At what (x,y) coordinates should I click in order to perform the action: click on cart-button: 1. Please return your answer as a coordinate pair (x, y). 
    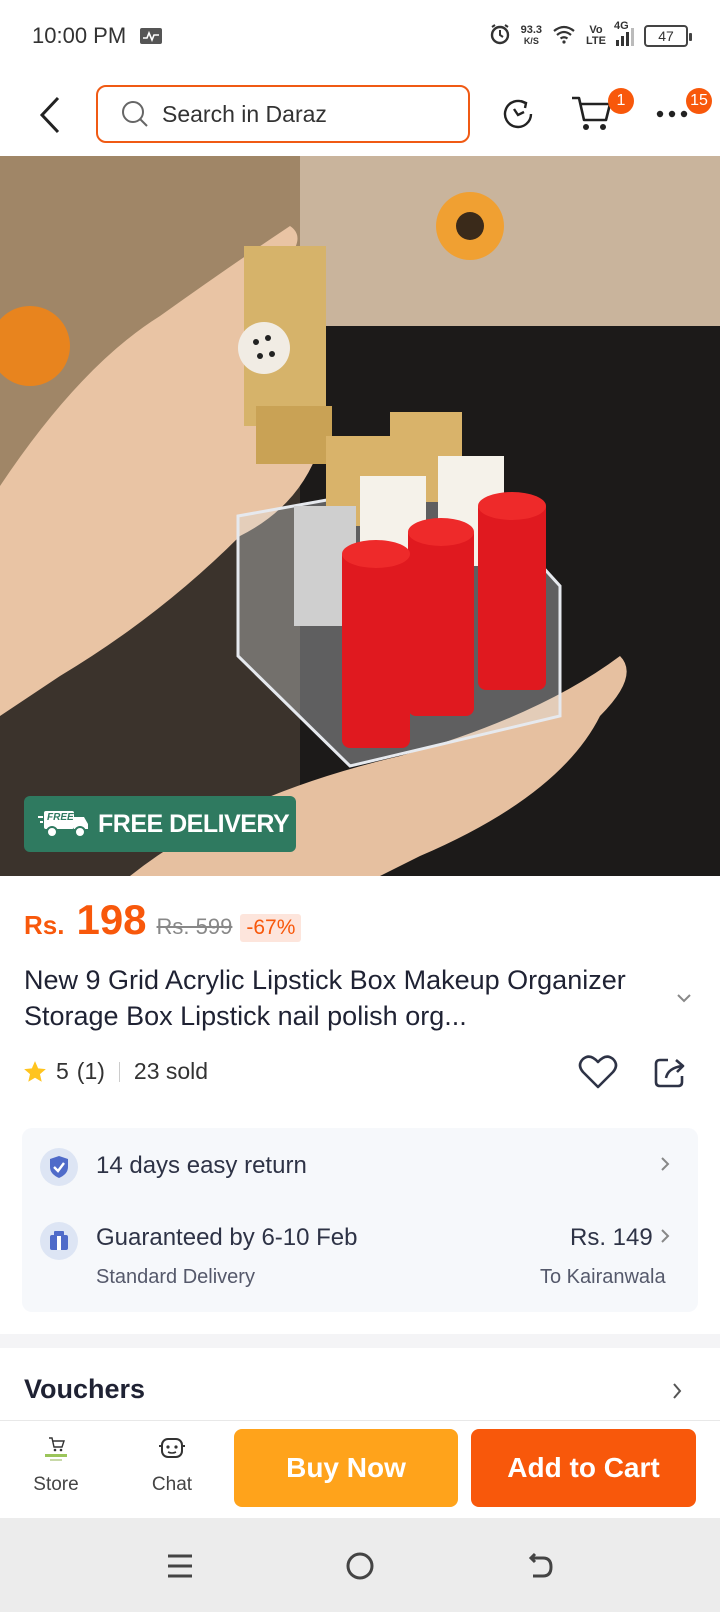
    Looking at the image, I should click on (602, 112).